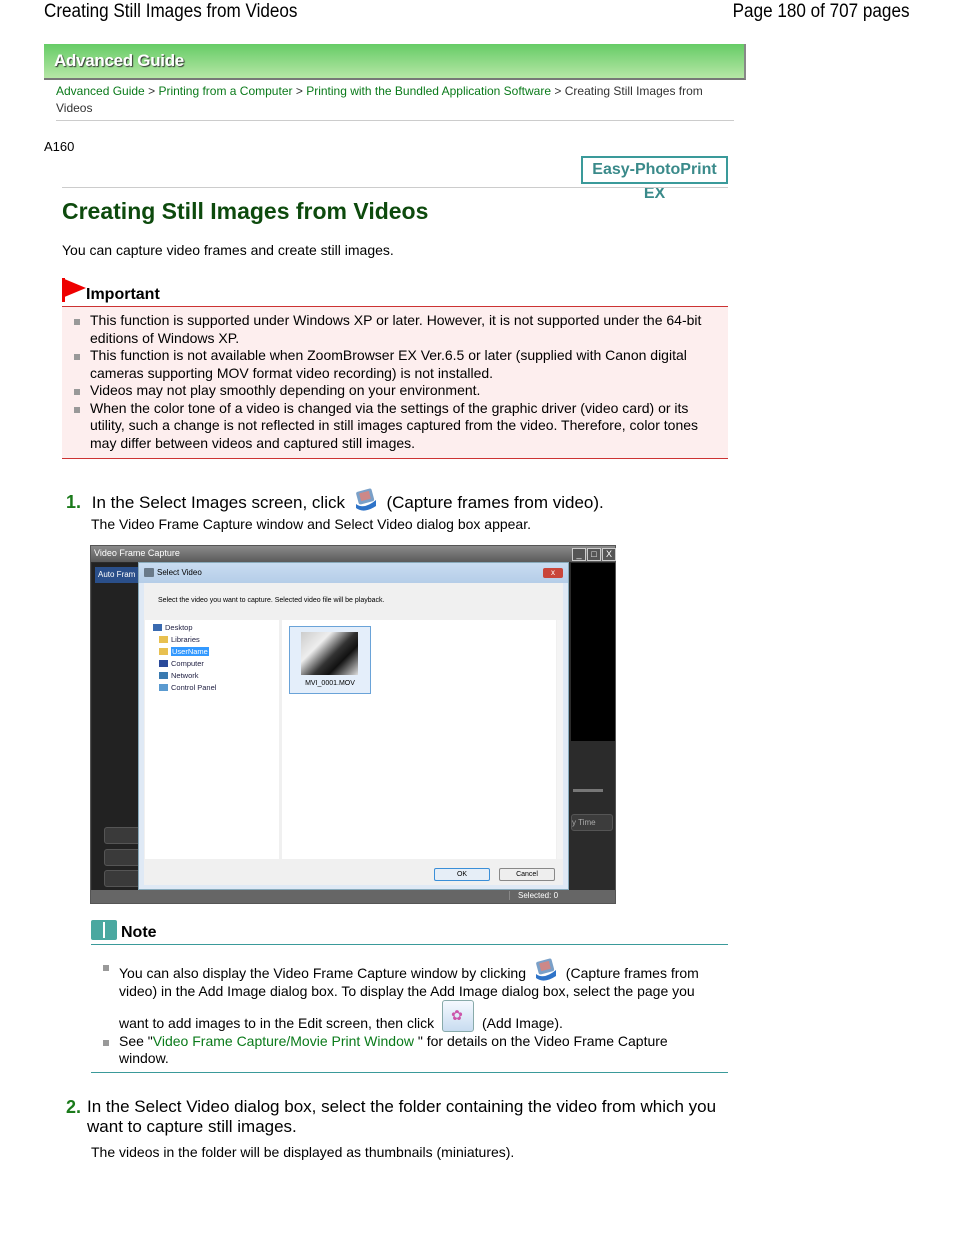  Describe the element at coordinates (553, 573) in the screenshot. I see `dialog-close-button: x` at that location.